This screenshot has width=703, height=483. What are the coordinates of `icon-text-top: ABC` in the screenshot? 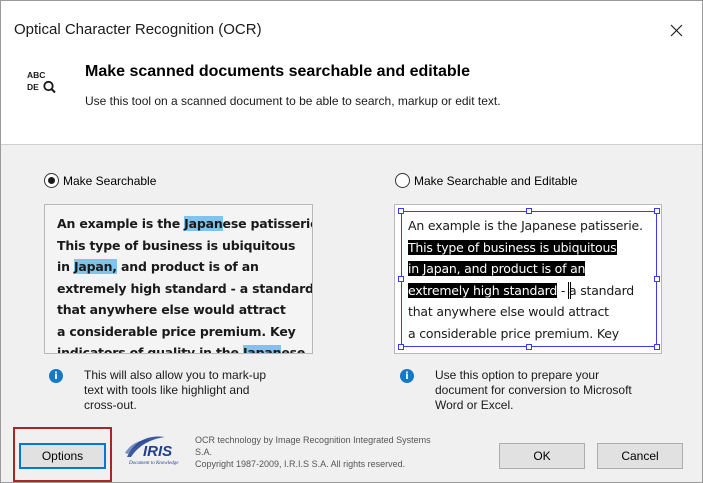 It's located at (36, 75).